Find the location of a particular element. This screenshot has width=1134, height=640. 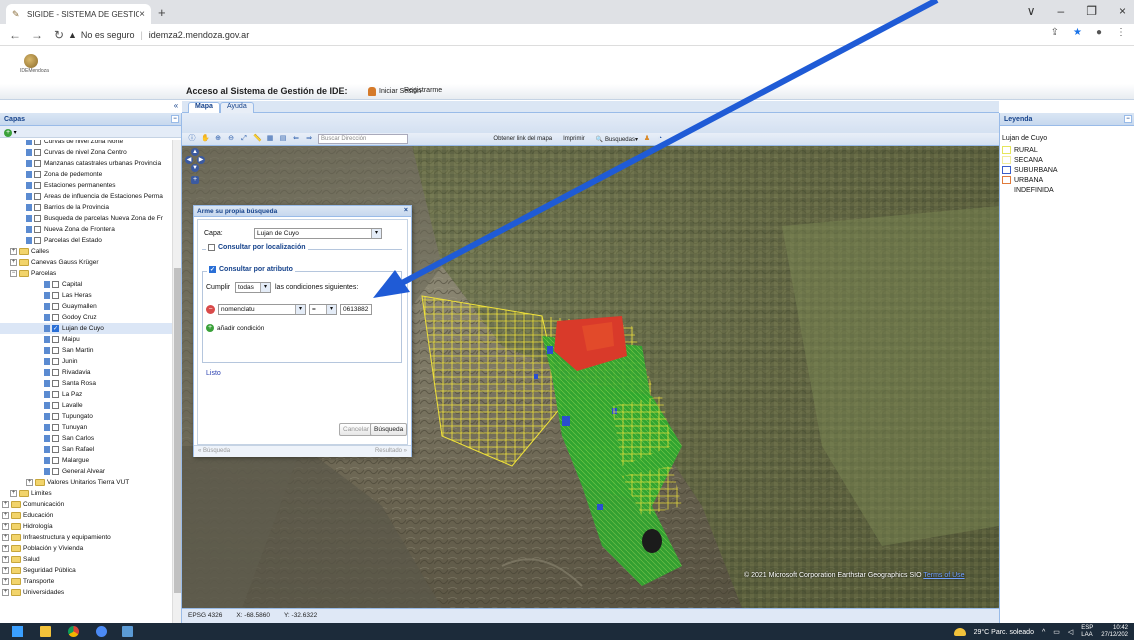

profile-icon: ● is located at coordinates (1099, 32).